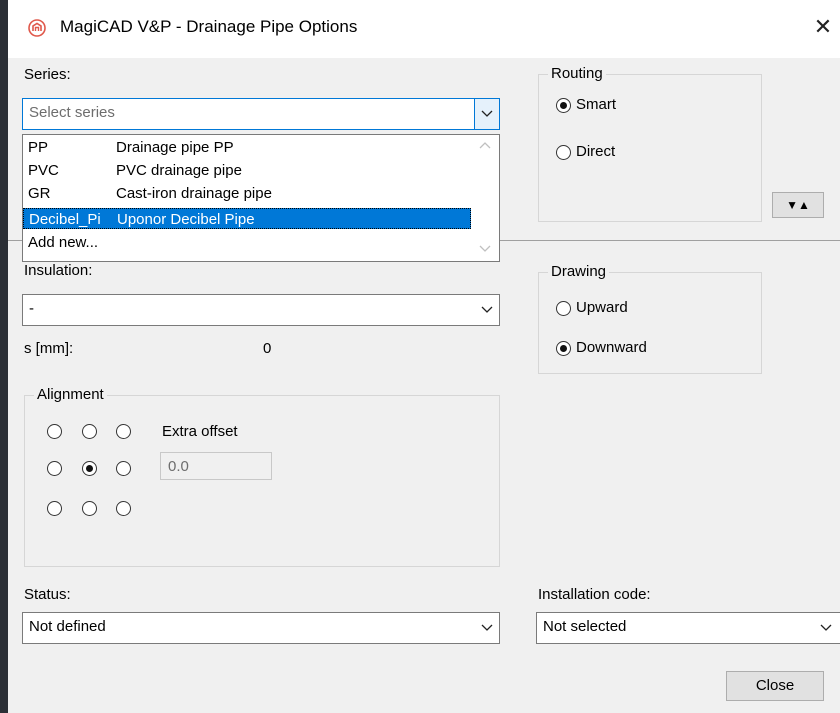  I want to click on routing-smart-label: Smart, so click(596, 104).